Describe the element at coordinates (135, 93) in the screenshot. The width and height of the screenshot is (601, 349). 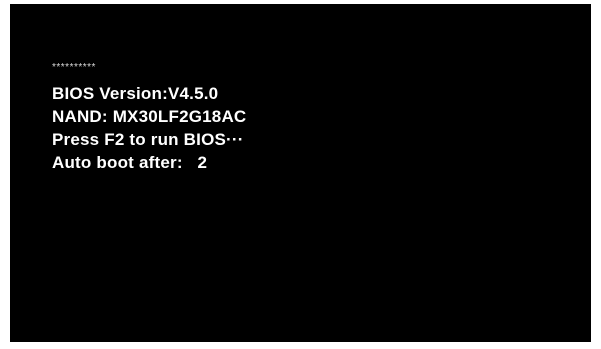
I see `bios-version-text: BIOS Version:V4.5.0` at that location.